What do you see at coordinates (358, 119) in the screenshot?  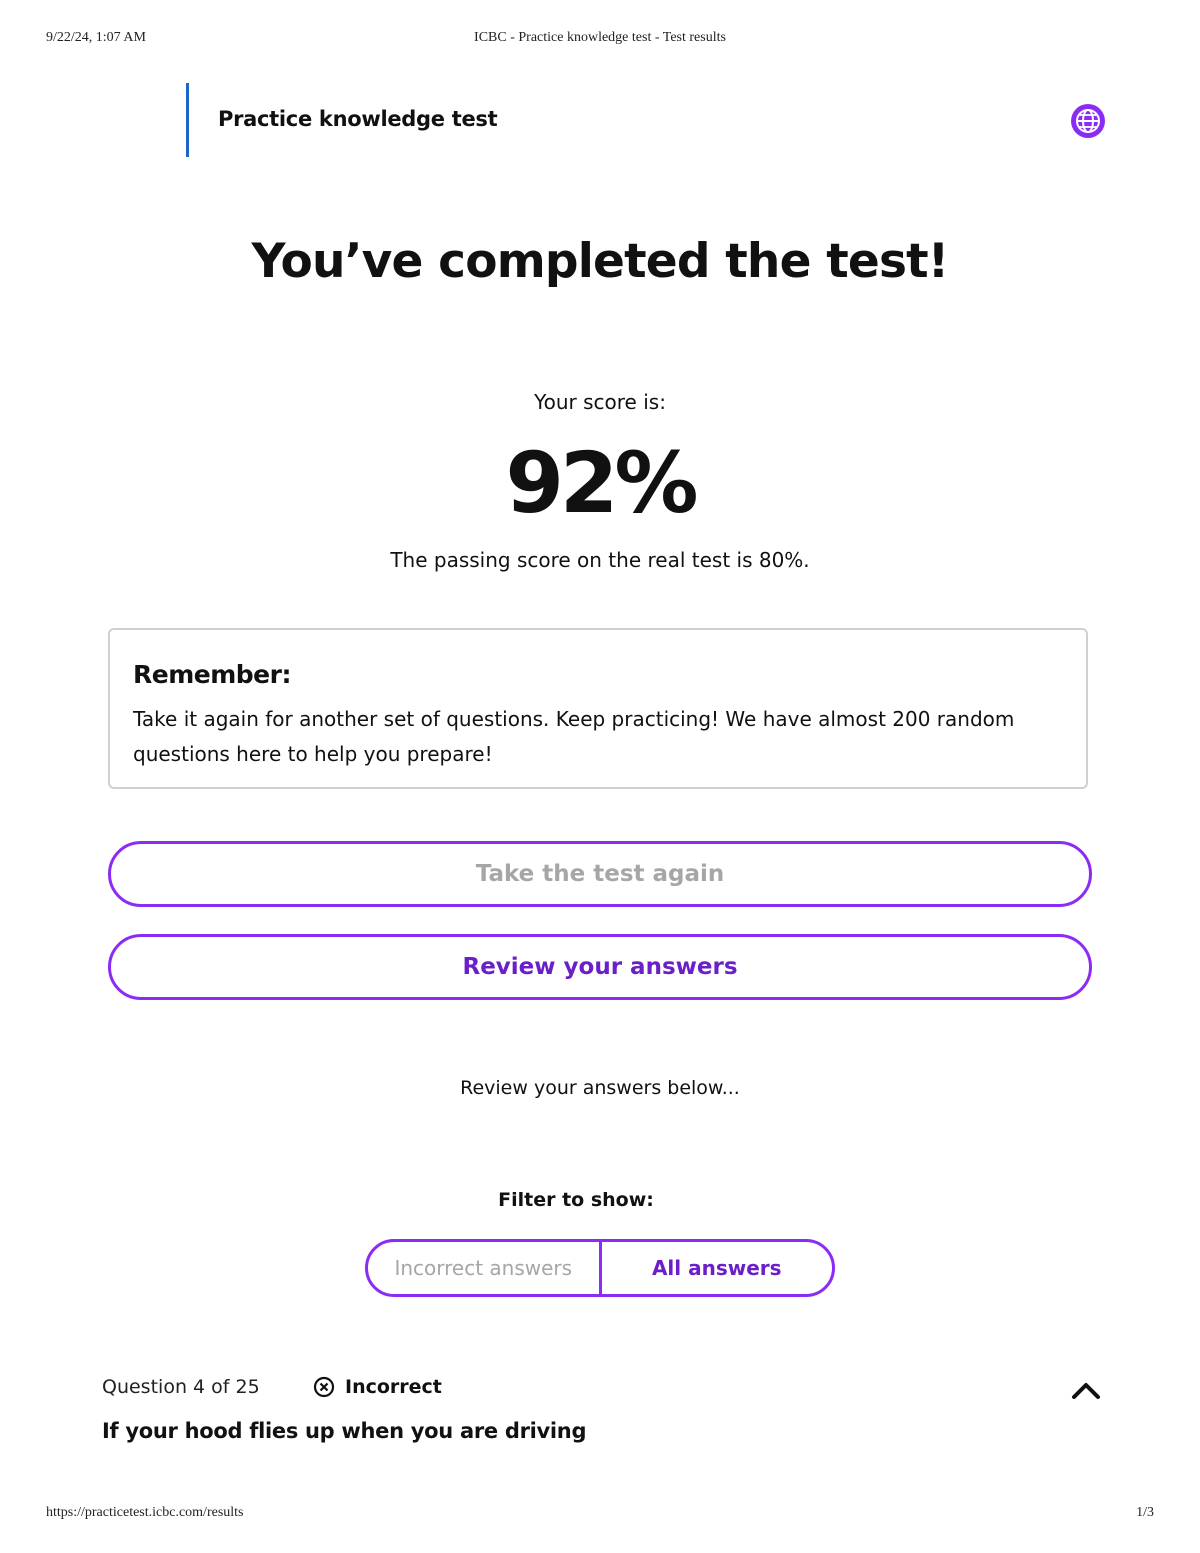 I see `header-title: Practice knowledge test` at bounding box center [358, 119].